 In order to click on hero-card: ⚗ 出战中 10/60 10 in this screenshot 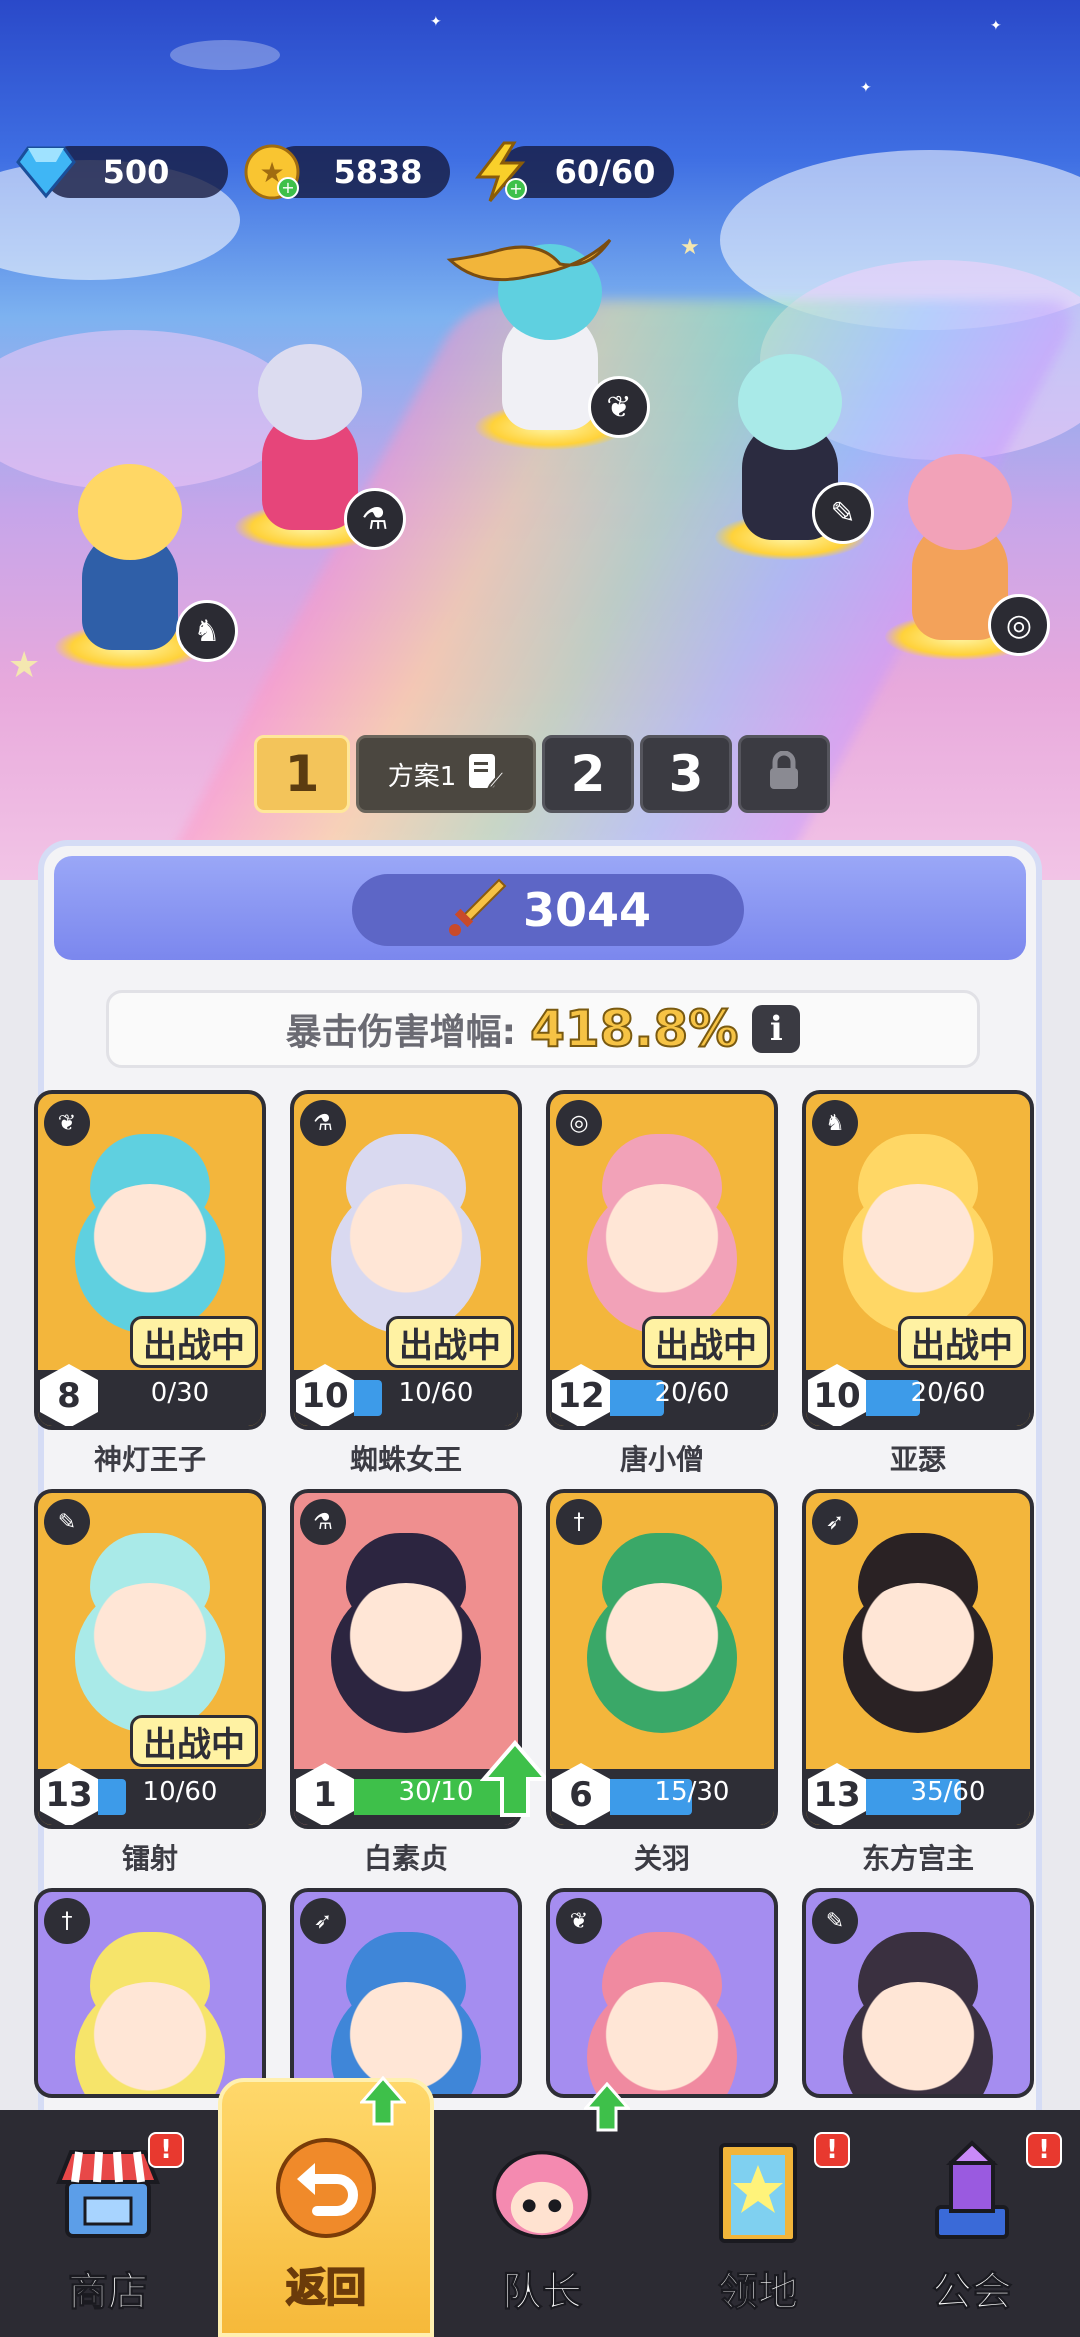, I will do `click(406, 1260)`.